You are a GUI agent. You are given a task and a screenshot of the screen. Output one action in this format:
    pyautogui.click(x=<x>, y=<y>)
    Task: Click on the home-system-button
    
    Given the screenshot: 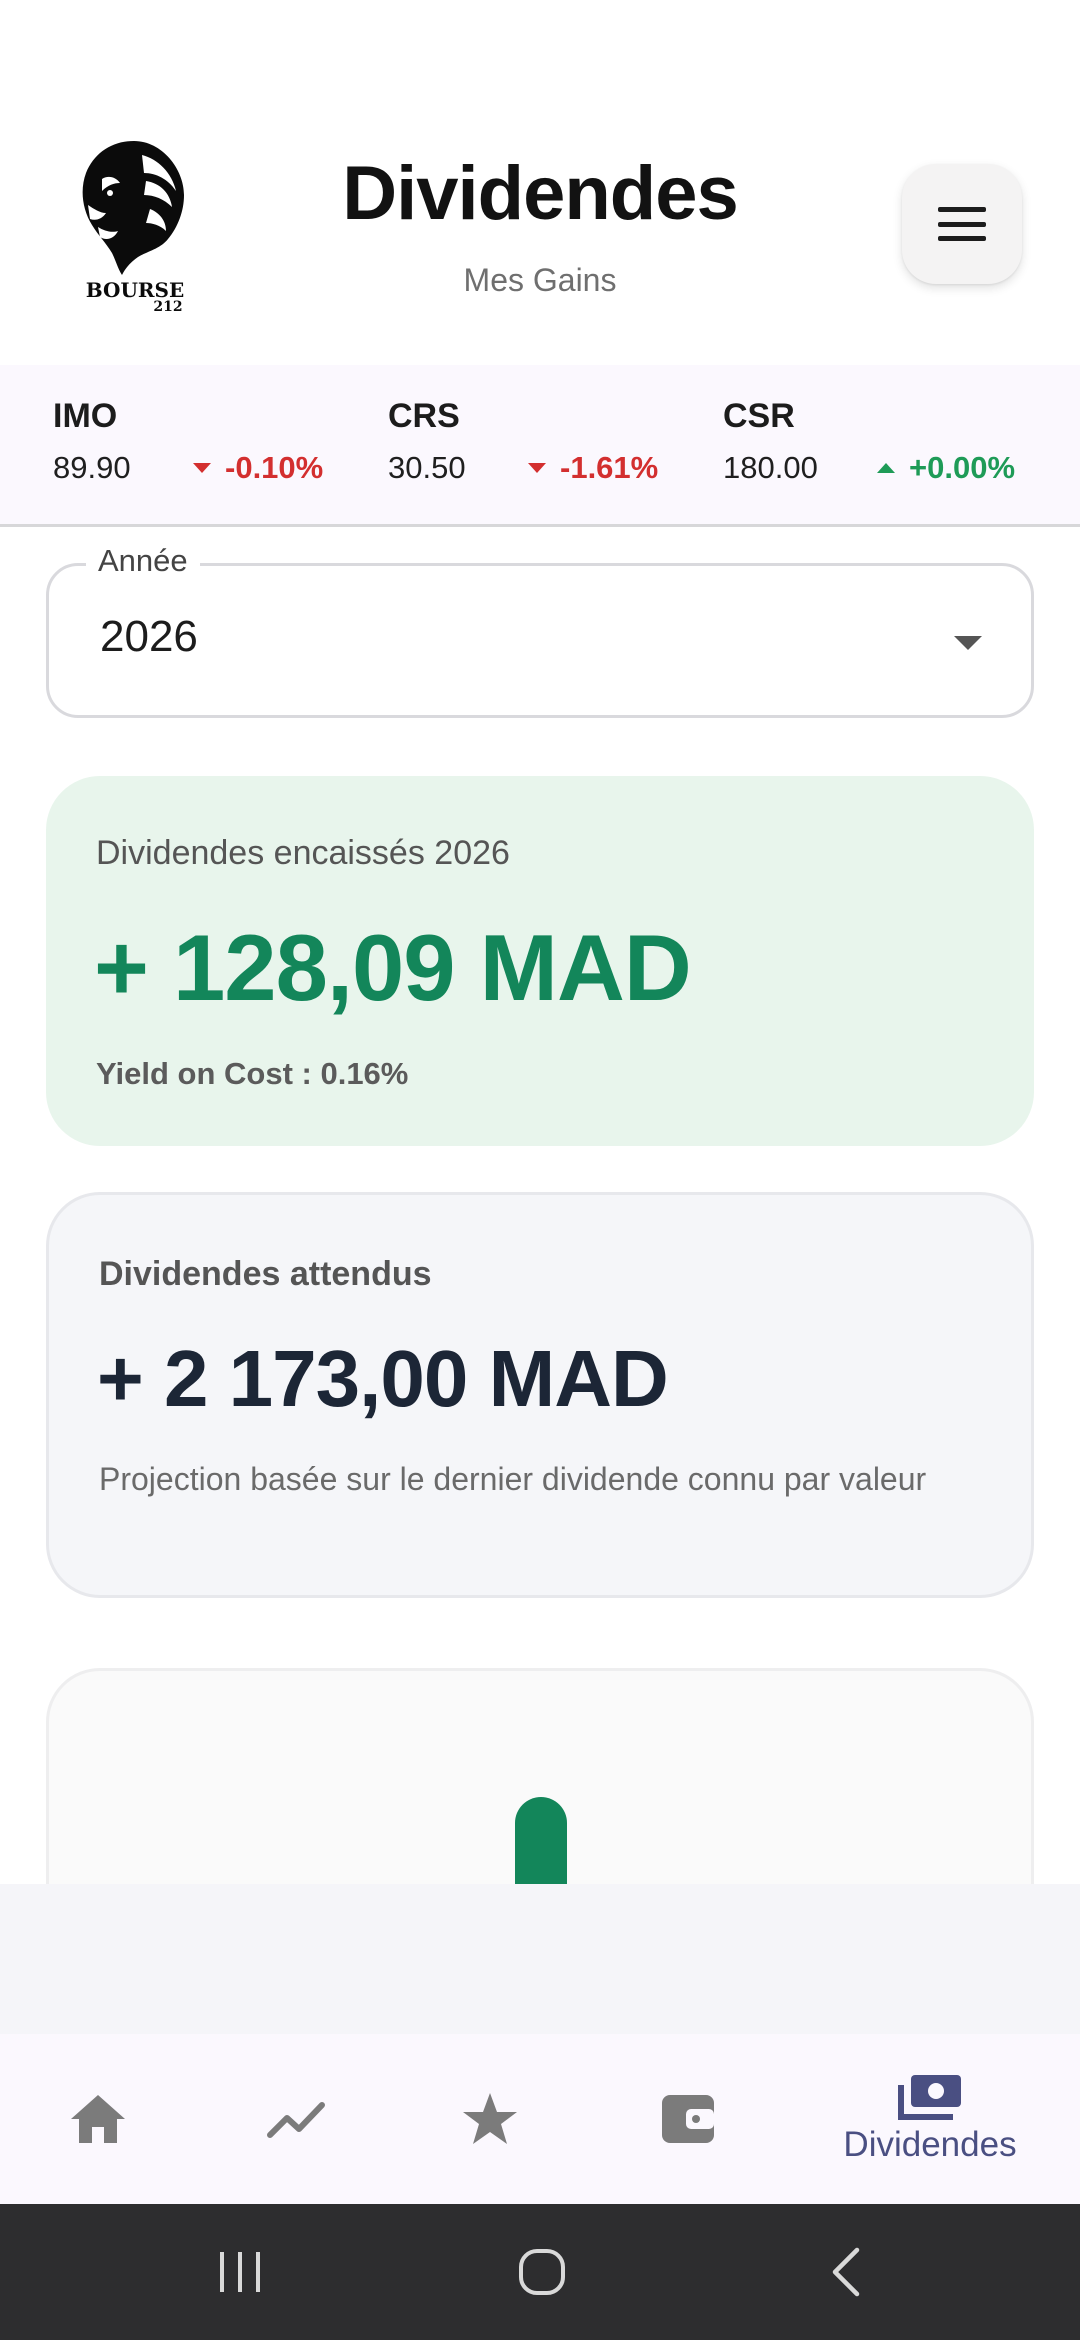 What is the action you would take?
    pyautogui.click(x=542, y=2272)
    